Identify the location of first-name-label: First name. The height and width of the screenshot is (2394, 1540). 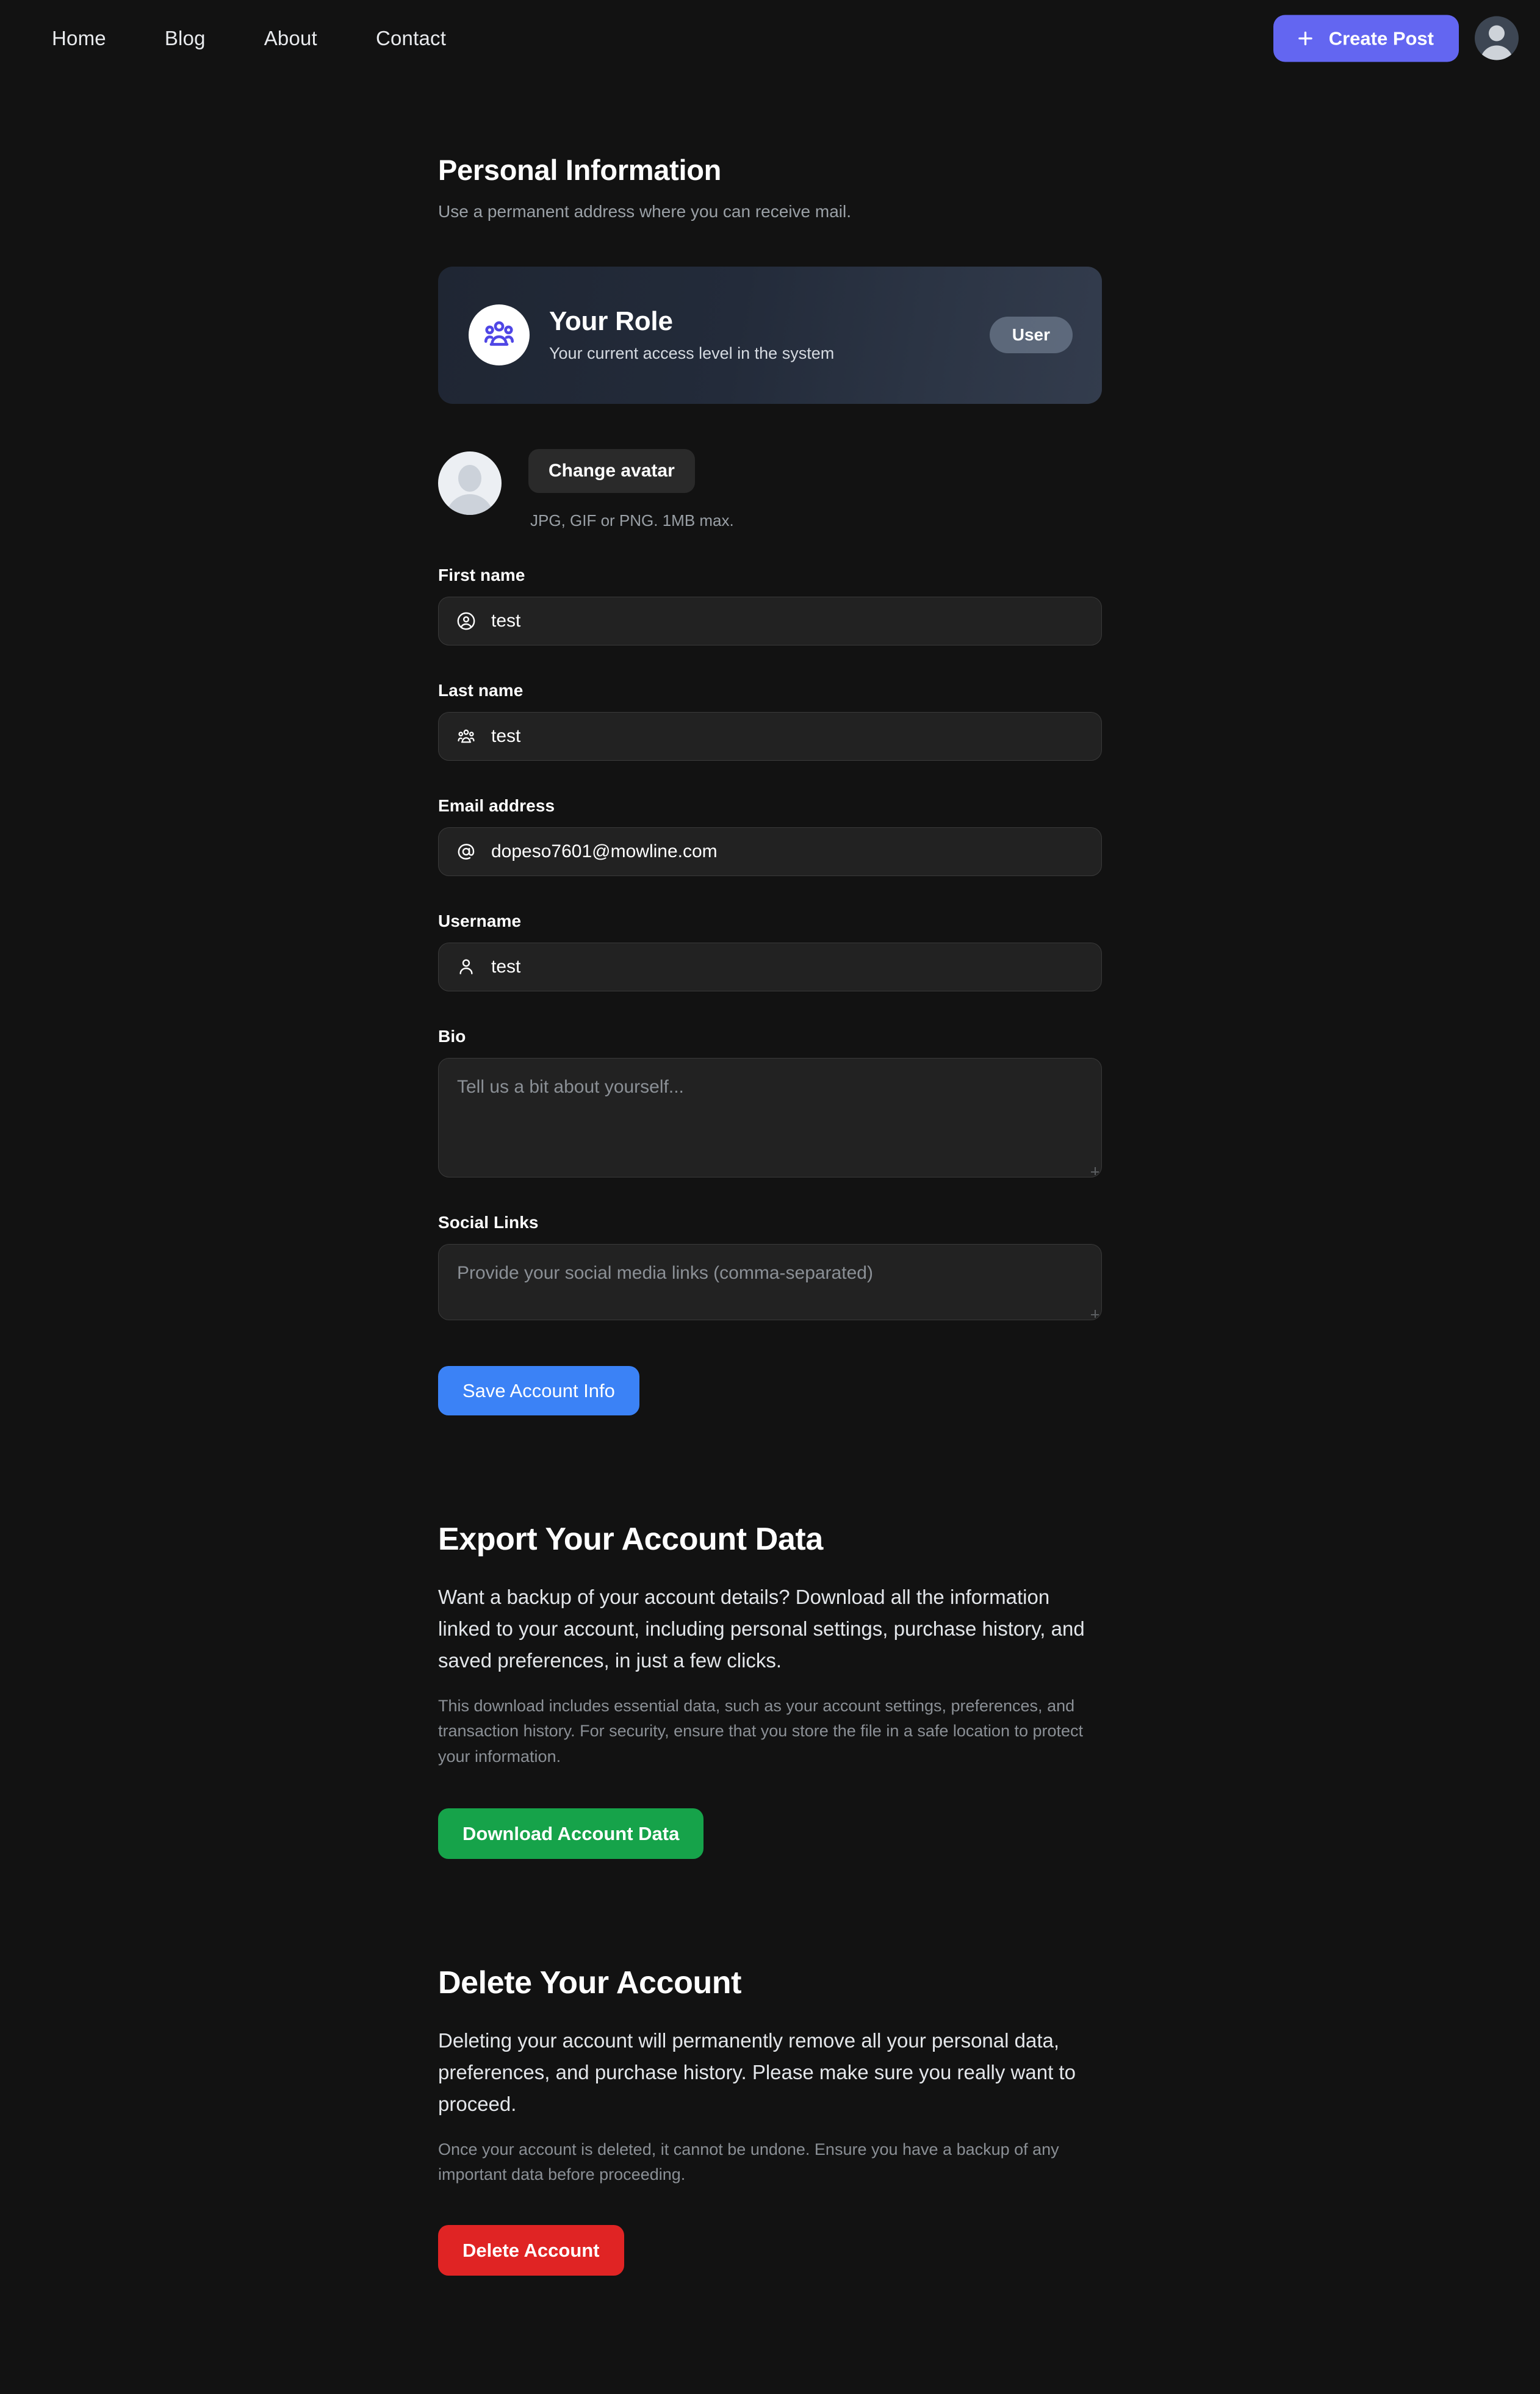
(481, 574).